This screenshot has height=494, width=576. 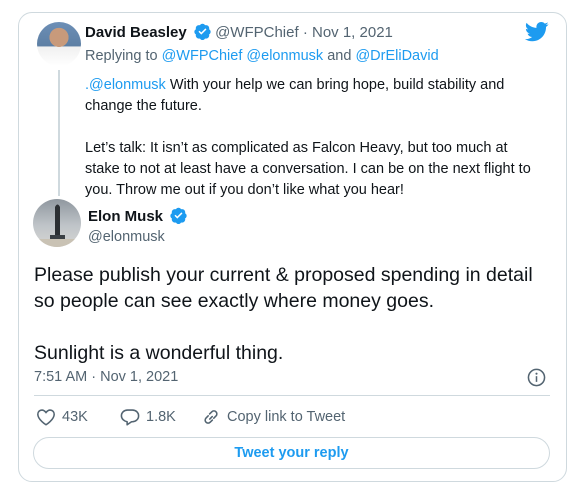 I want to click on copy-link-action: Copy link to Tweet, so click(x=273, y=417).